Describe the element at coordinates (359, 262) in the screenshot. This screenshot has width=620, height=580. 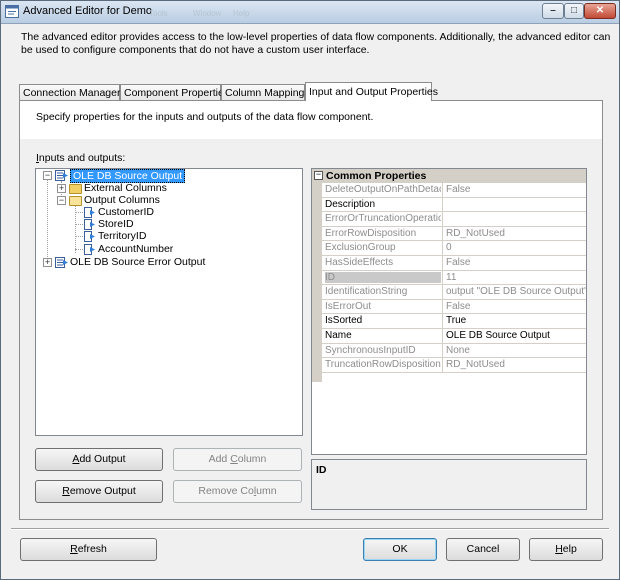
I see `property-name: HasSideEffects` at that location.